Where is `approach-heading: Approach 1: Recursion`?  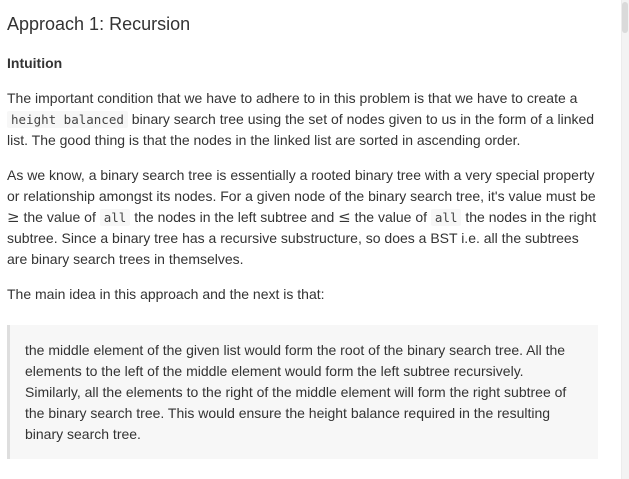 approach-heading: Approach 1: Recursion is located at coordinates (99, 24).